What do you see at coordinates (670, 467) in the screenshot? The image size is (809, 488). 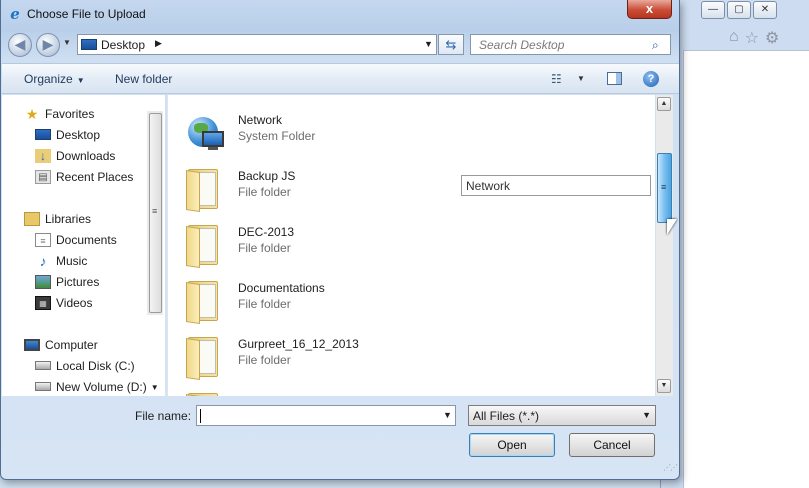 I see `resize-grip-icon: ⋰⋰` at bounding box center [670, 467].